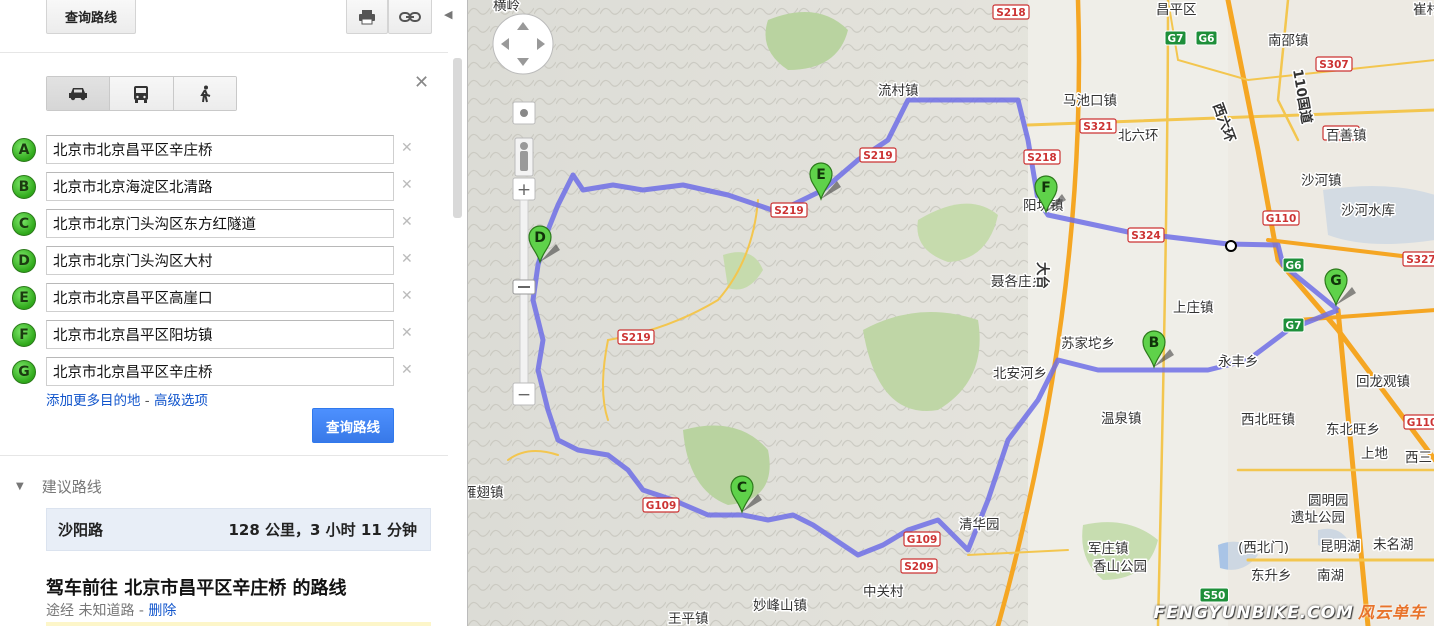 The height and width of the screenshot is (626, 1434). I want to click on place-label: 上庄镇, so click(1193, 307).